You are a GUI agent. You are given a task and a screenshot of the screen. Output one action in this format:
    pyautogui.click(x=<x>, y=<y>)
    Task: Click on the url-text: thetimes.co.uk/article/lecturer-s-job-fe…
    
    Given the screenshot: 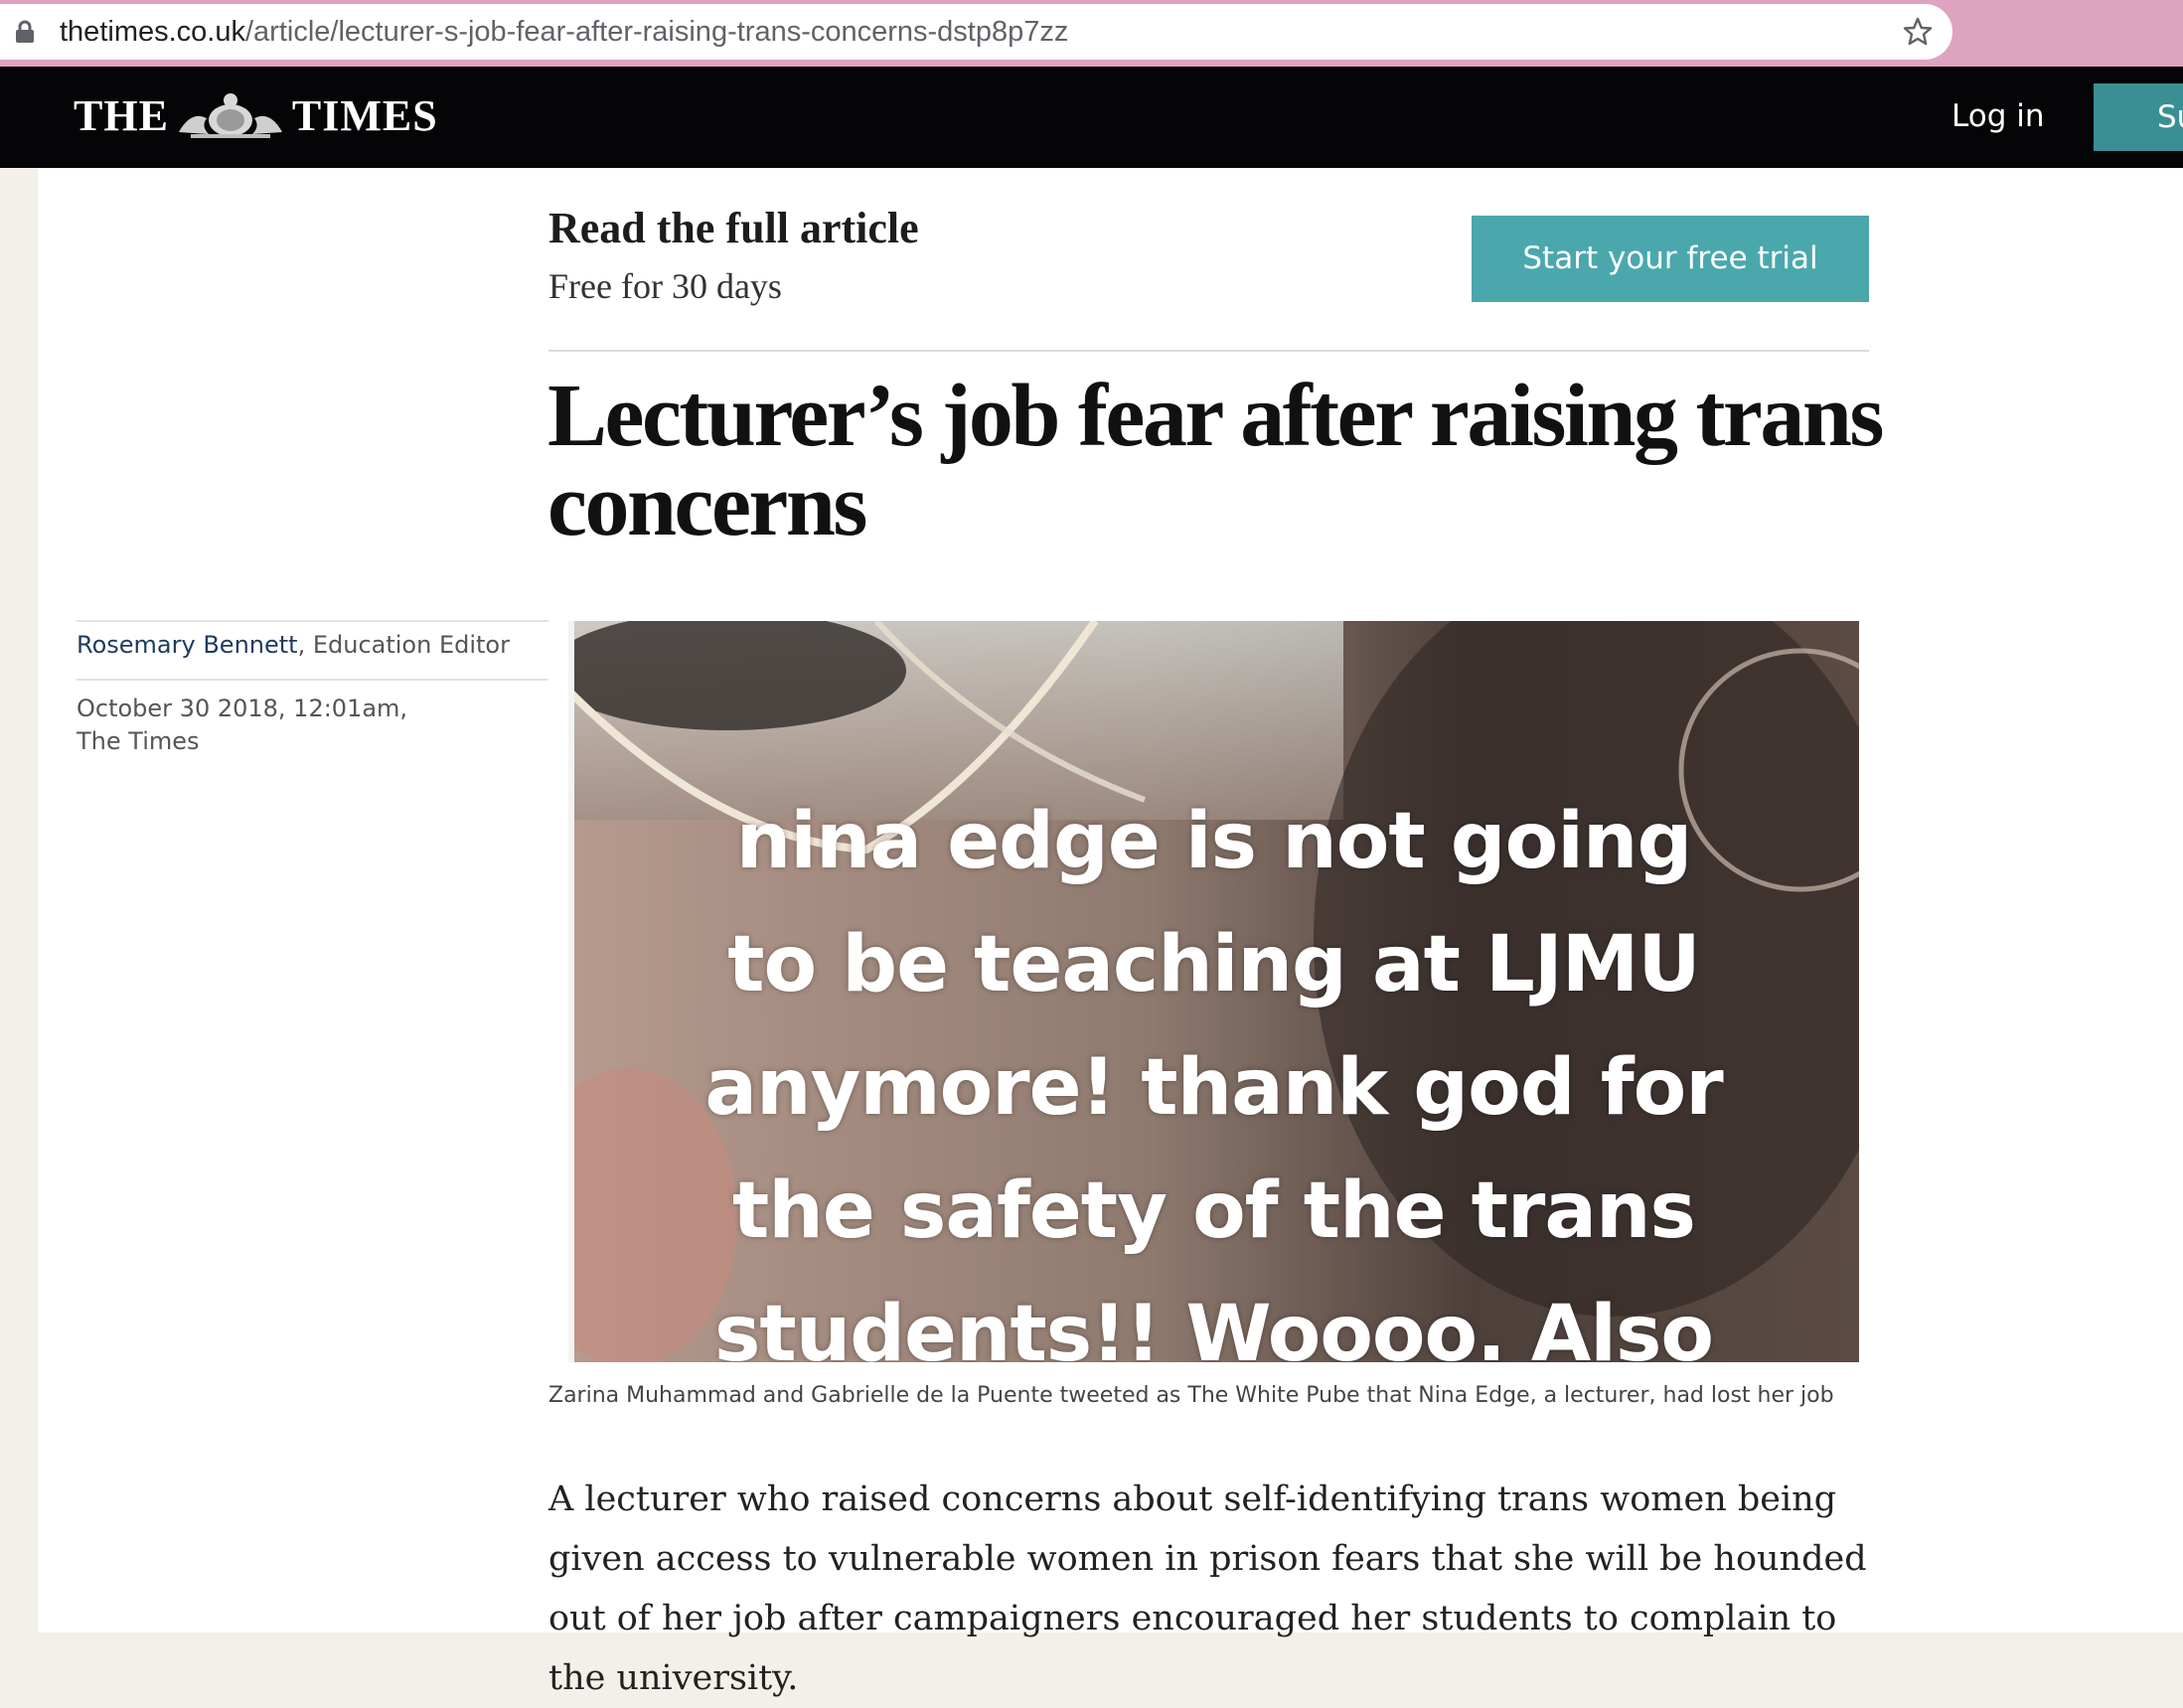 What is the action you would take?
    pyautogui.click(x=564, y=32)
    